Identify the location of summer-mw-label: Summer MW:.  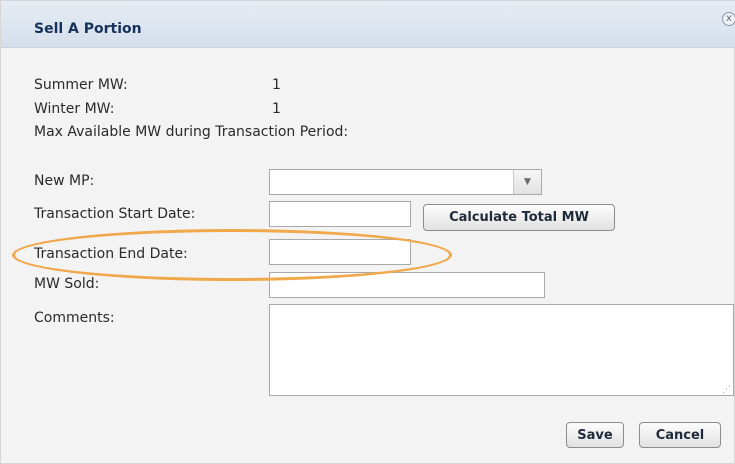
(81, 85).